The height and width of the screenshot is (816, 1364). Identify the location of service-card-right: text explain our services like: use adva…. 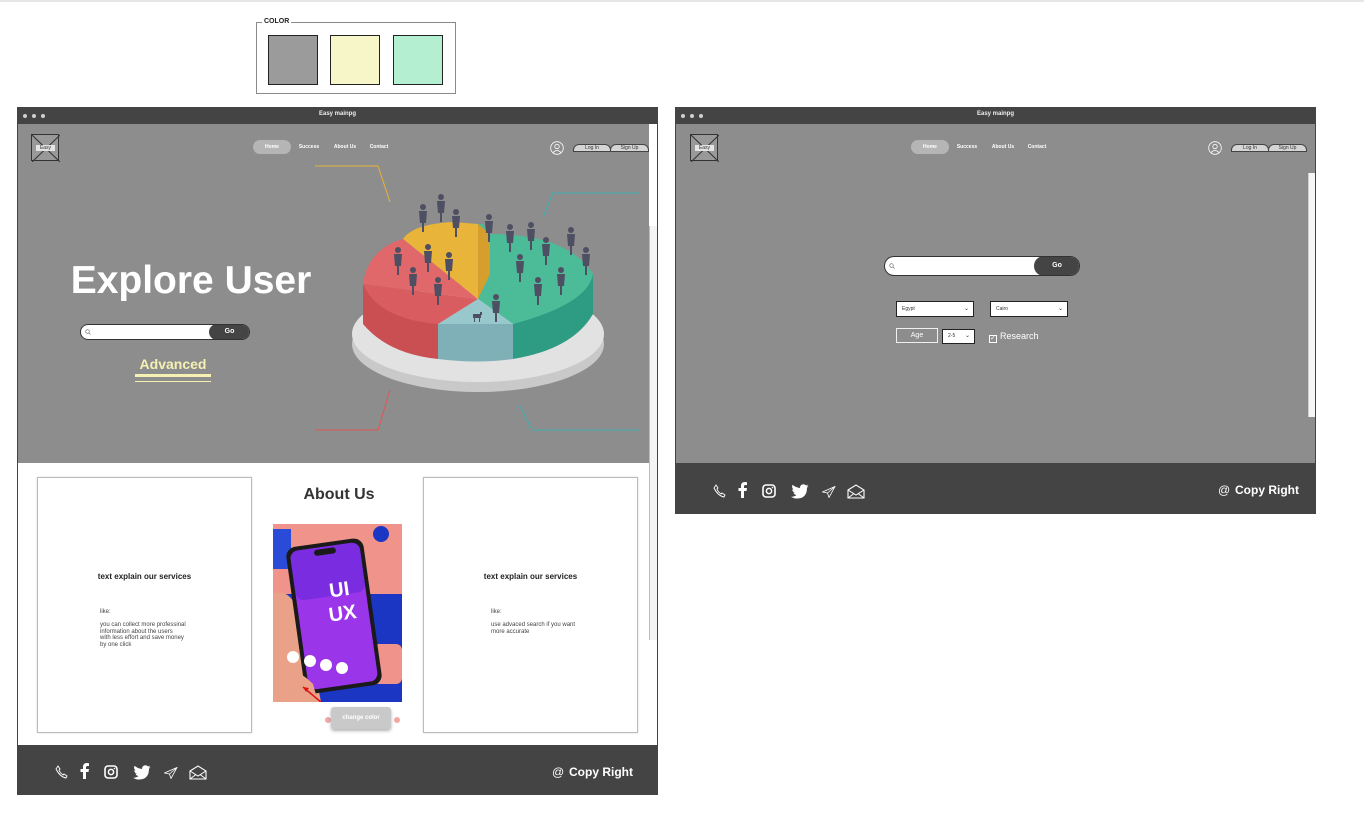
(530, 605).